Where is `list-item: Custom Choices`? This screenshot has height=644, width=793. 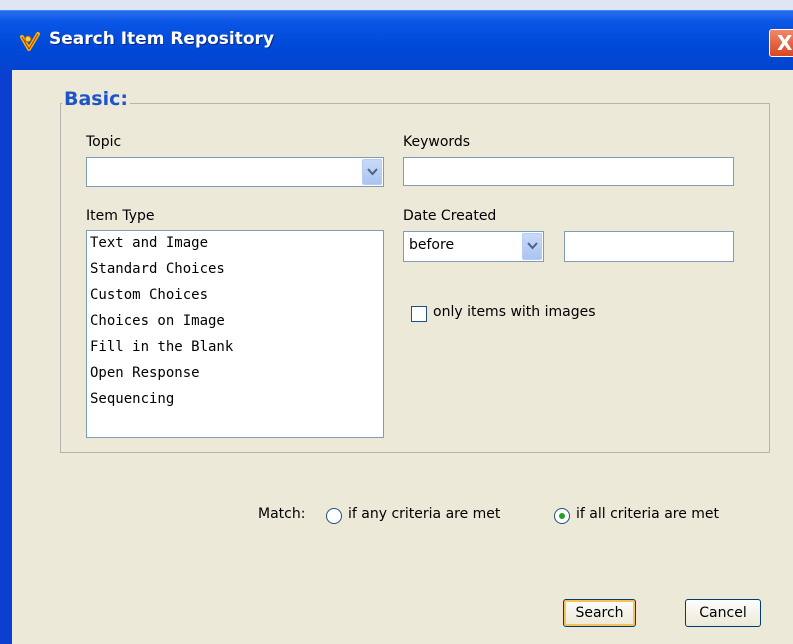
list-item: Custom Choices is located at coordinates (149, 295).